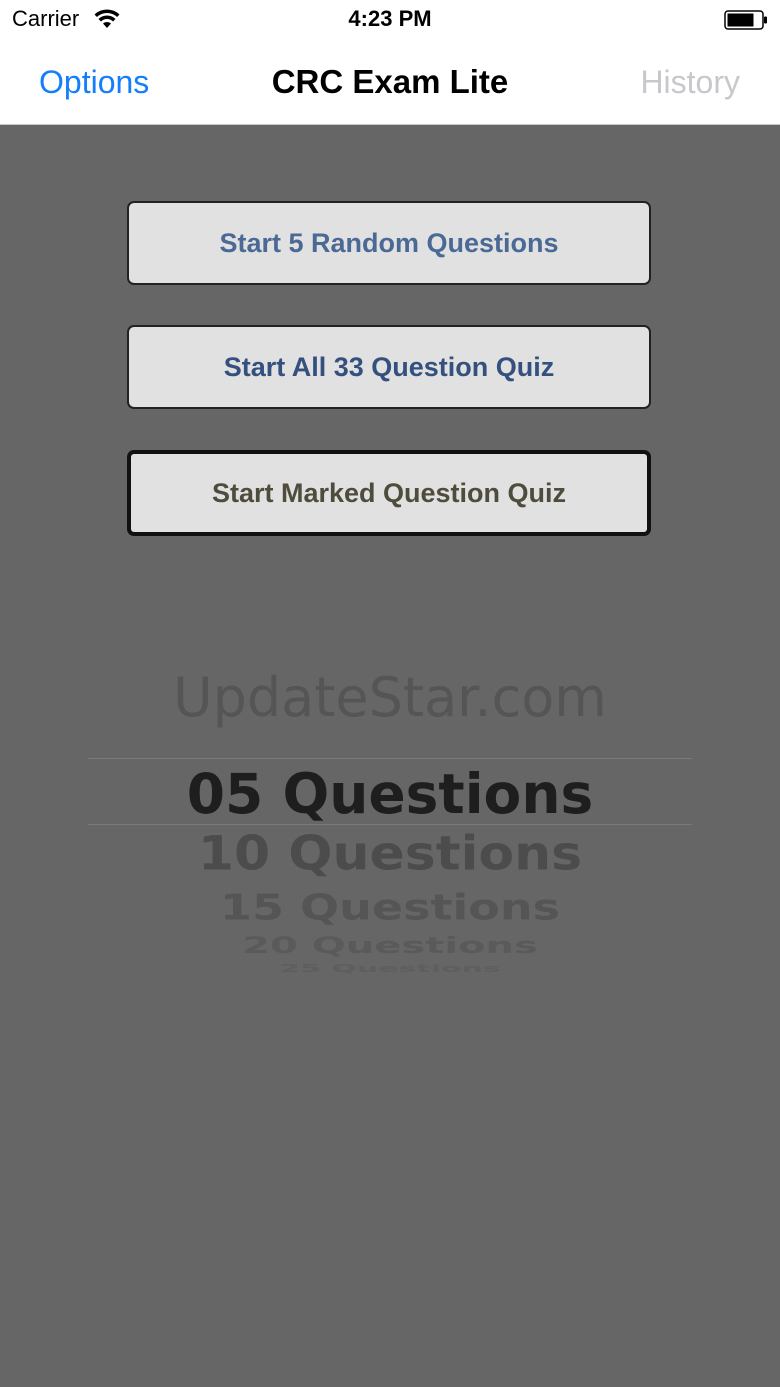  Describe the element at coordinates (390, 907) in the screenshot. I see `picker-option: 15 Questions` at that location.